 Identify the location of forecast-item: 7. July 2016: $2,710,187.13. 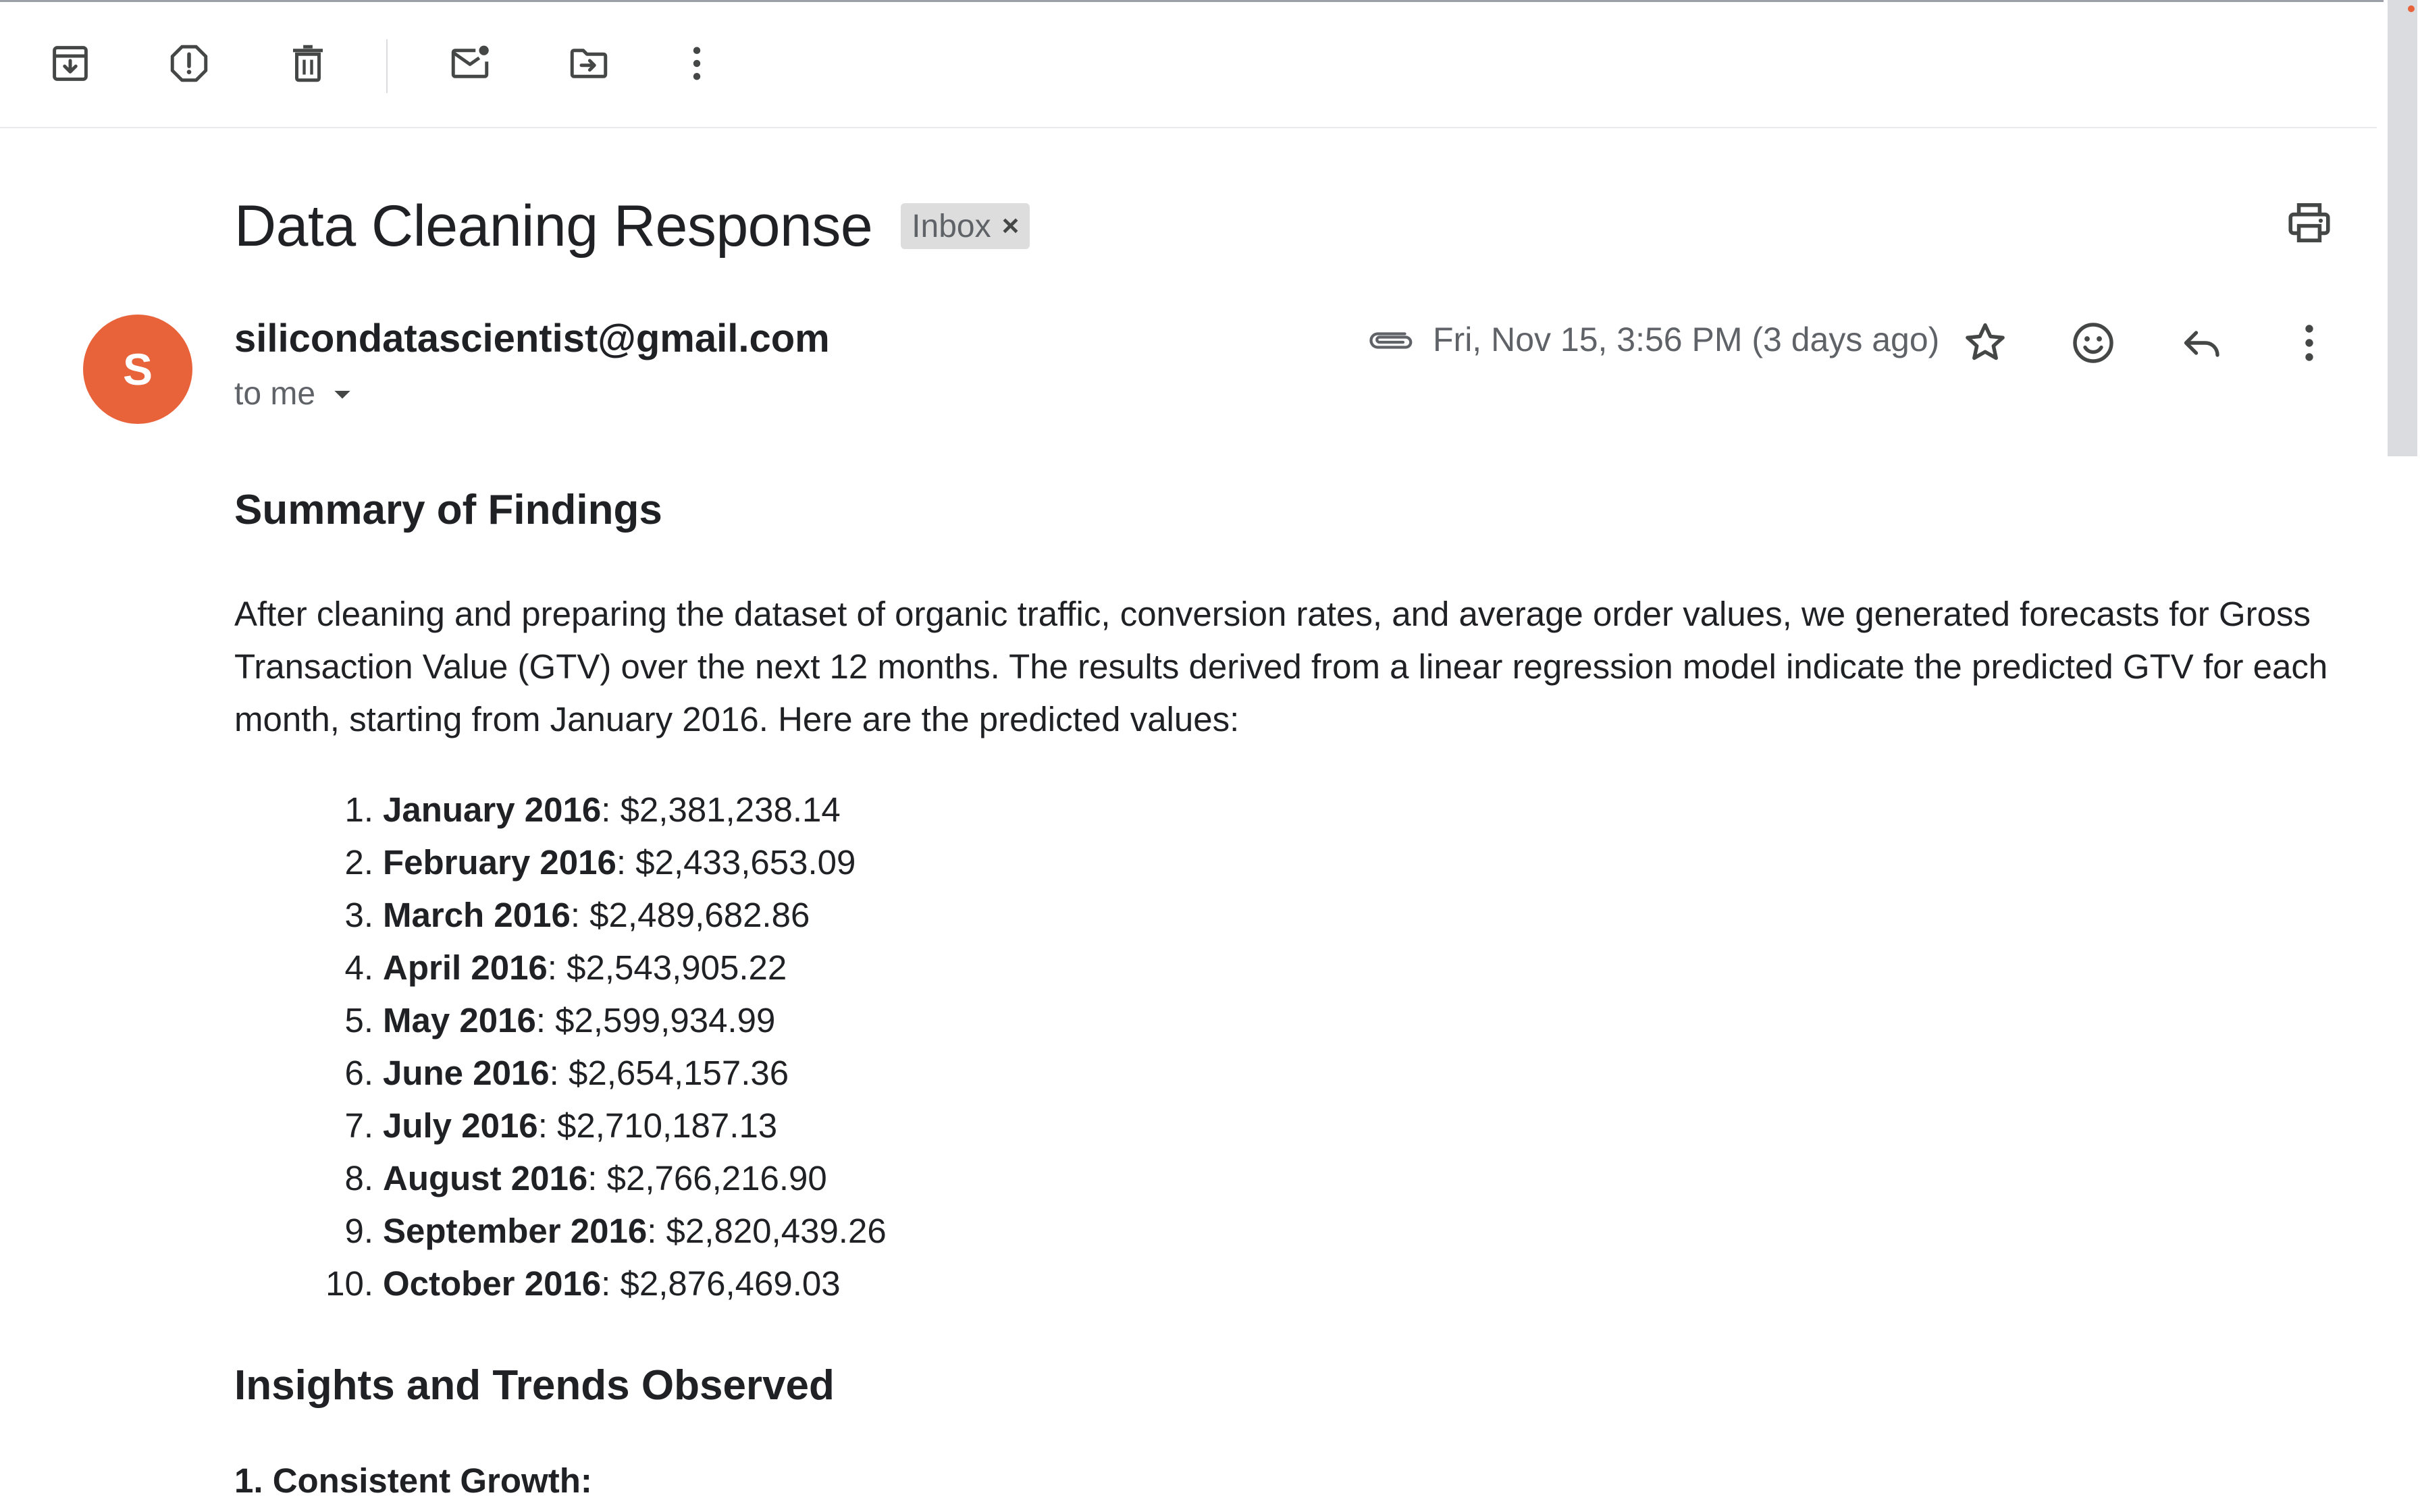
(1294, 1126).